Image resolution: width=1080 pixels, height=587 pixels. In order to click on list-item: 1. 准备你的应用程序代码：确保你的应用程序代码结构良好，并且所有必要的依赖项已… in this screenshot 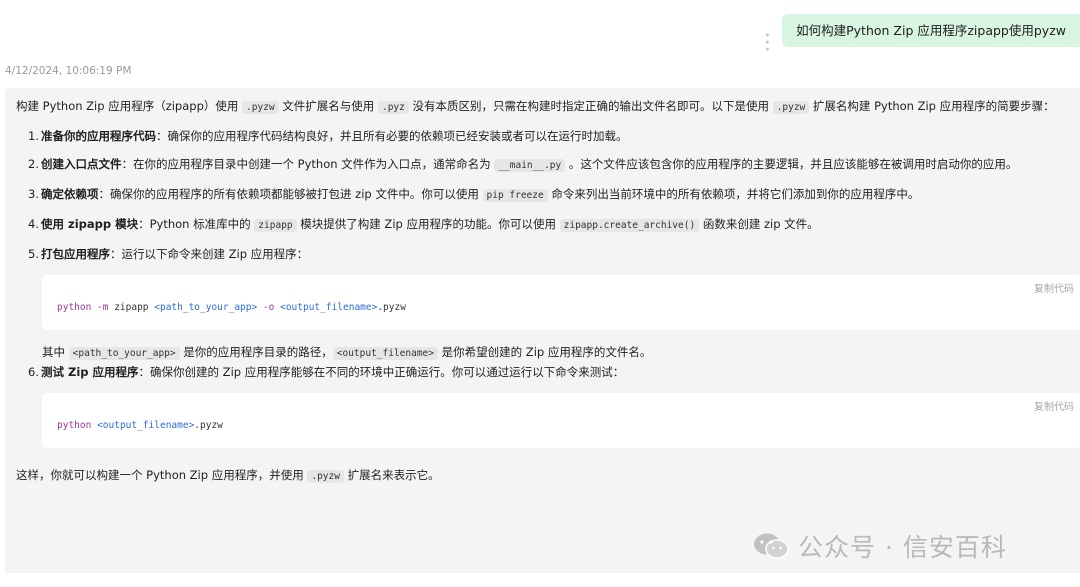, I will do `click(328, 136)`.